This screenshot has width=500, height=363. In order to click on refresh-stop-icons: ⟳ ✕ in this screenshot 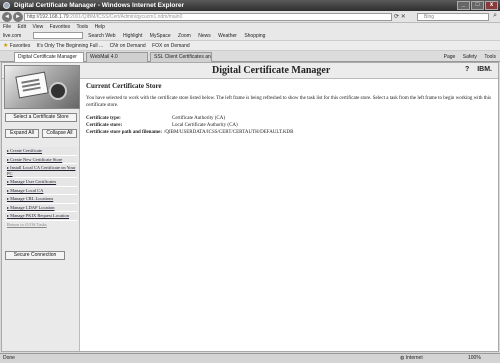, I will do `click(400, 16)`.